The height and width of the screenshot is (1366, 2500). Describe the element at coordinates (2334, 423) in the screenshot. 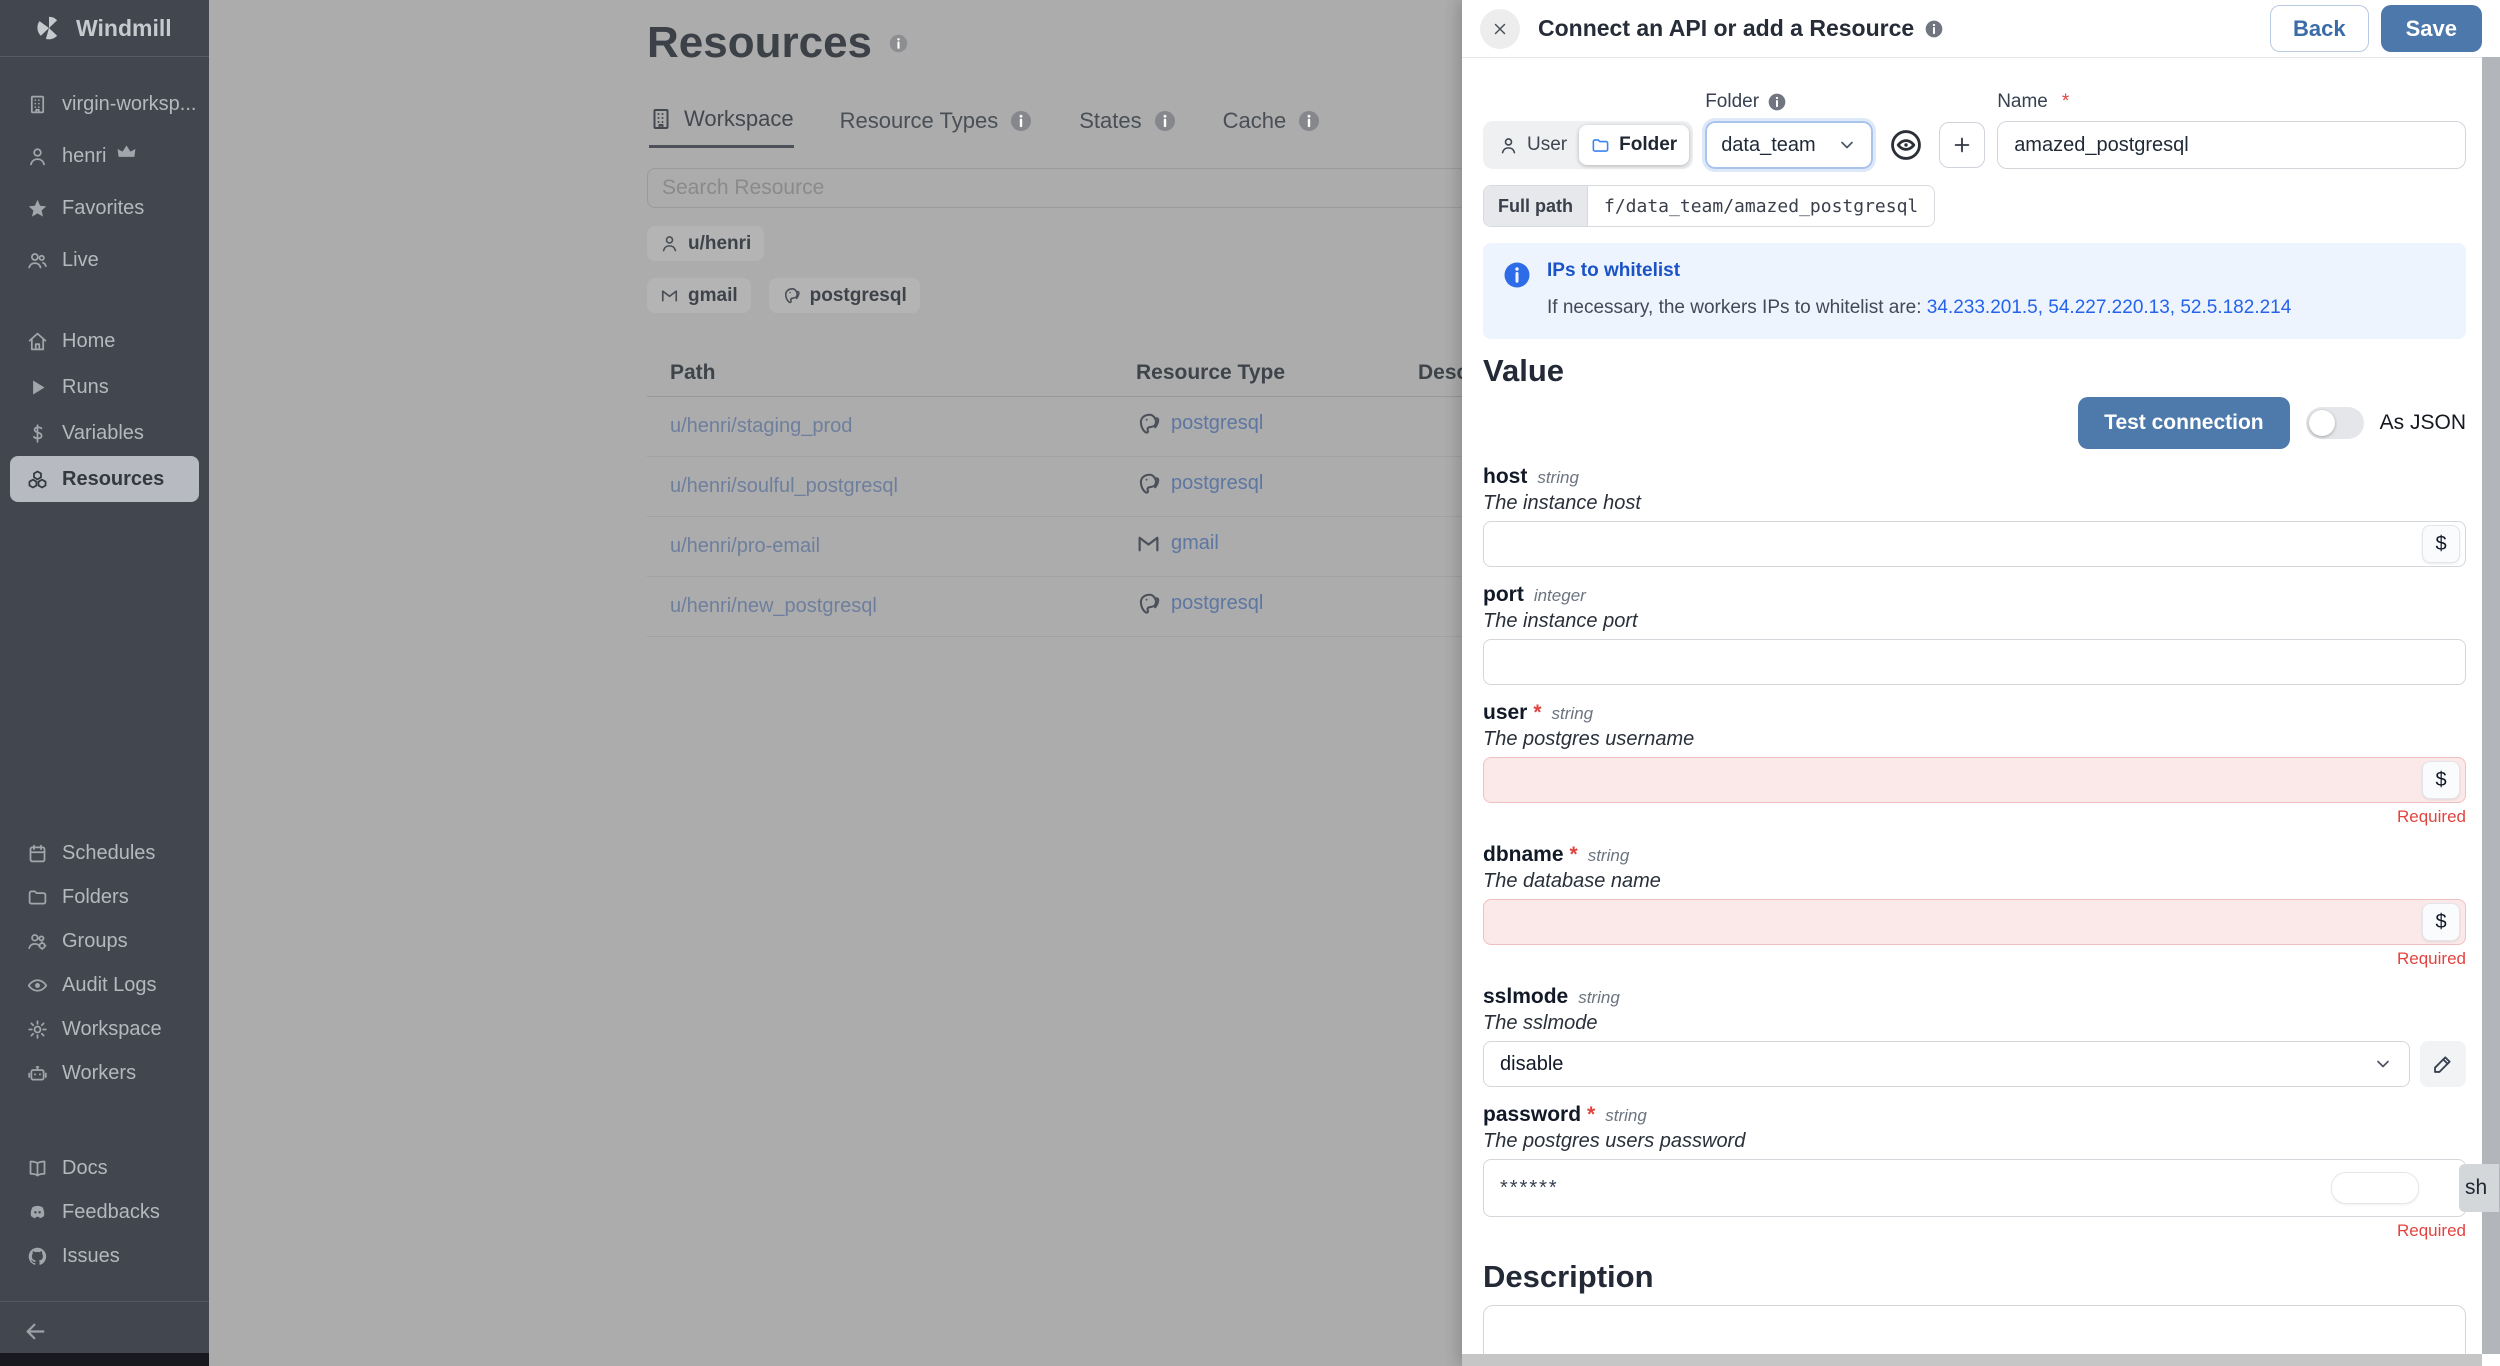

I see `as-json-toggle` at that location.